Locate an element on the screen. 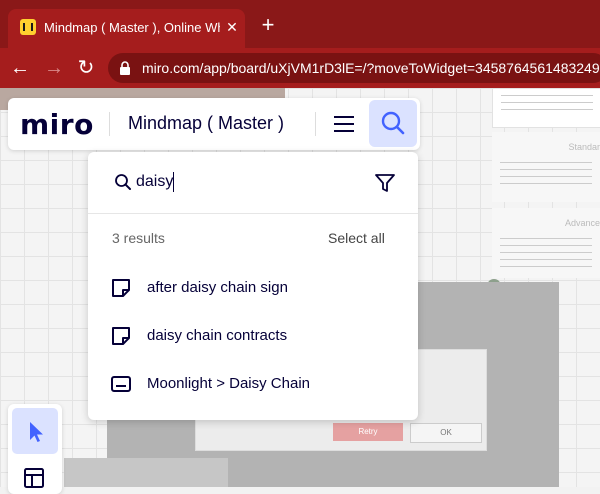 Image resolution: width=600 pixels, height=494 pixels. search-button is located at coordinates (393, 123).